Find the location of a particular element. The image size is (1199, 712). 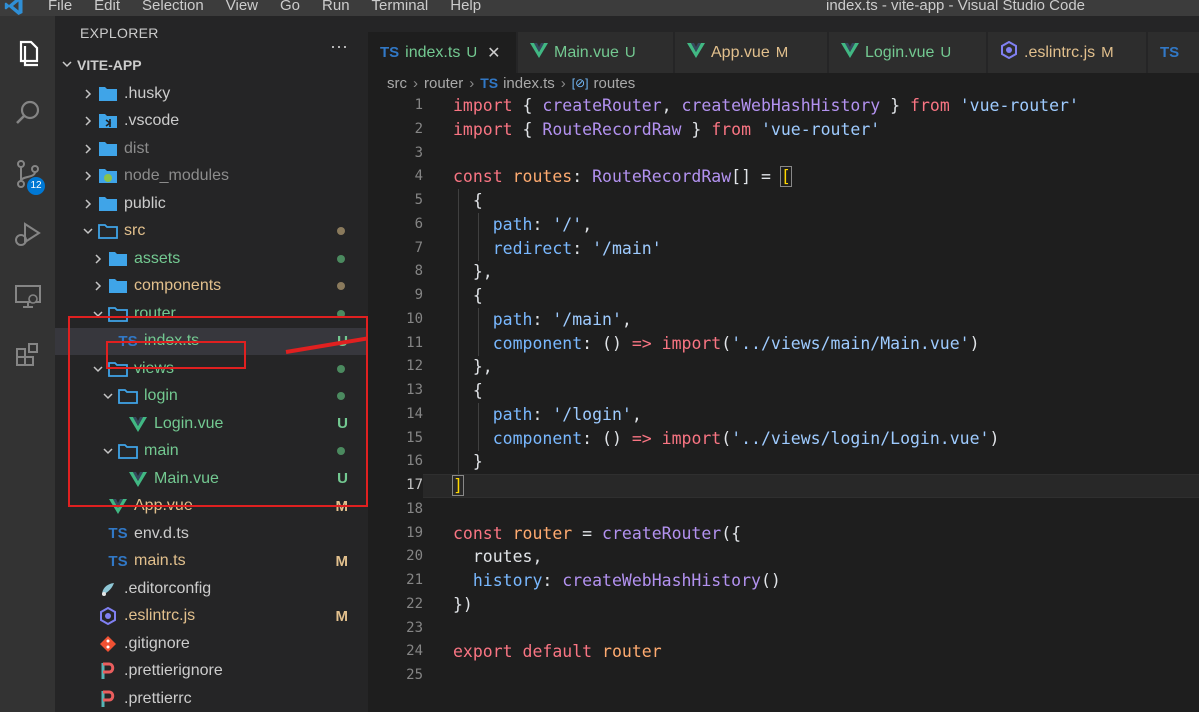

search-icon is located at coordinates (27, 113).